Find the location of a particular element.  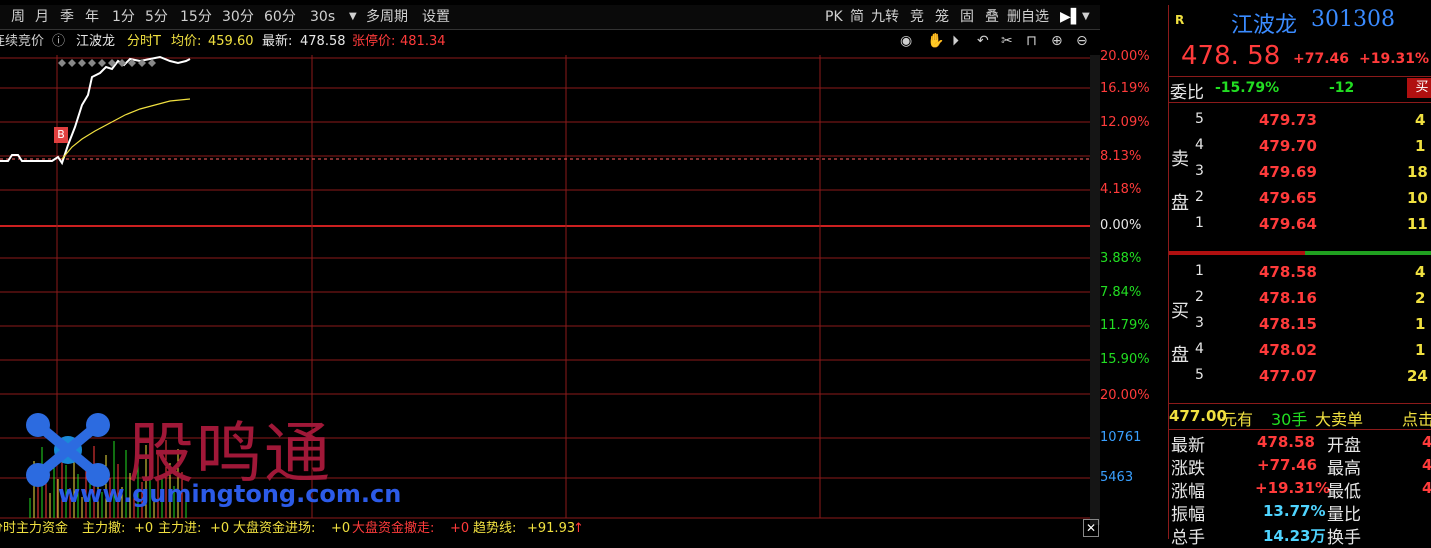

settings-button: 设置 is located at coordinates (436, 17).